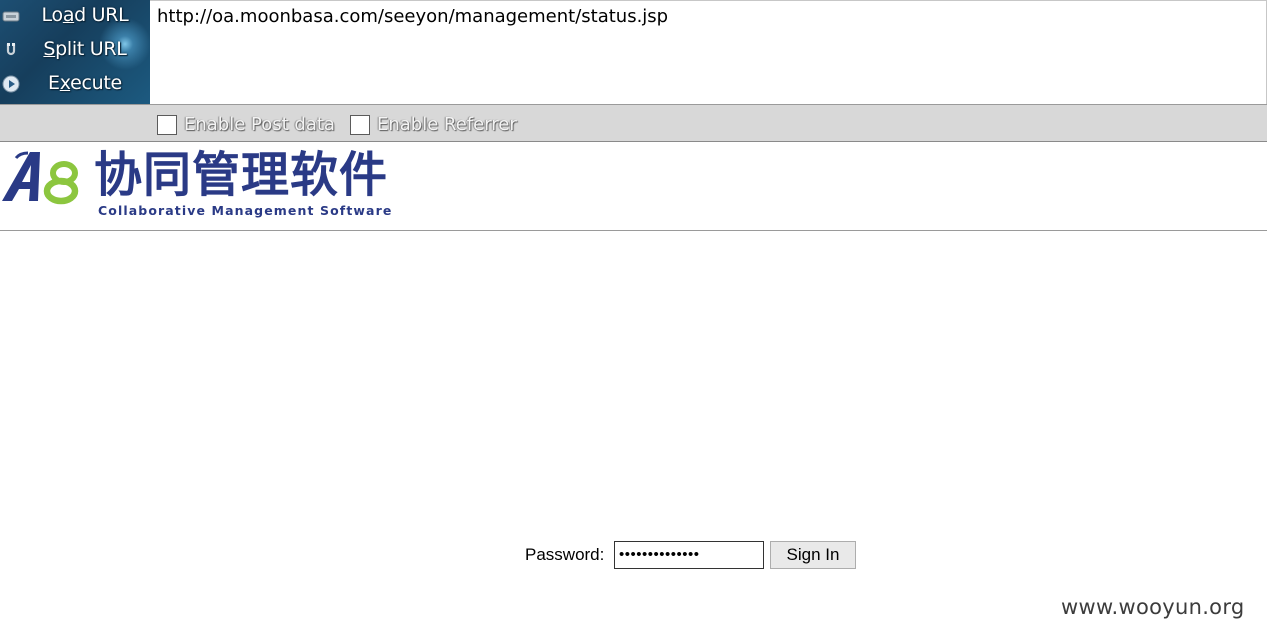 The image size is (1267, 637). Describe the element at coordinates (40, 178) in the screenshot. I see `a8-logo-mark` at that location.